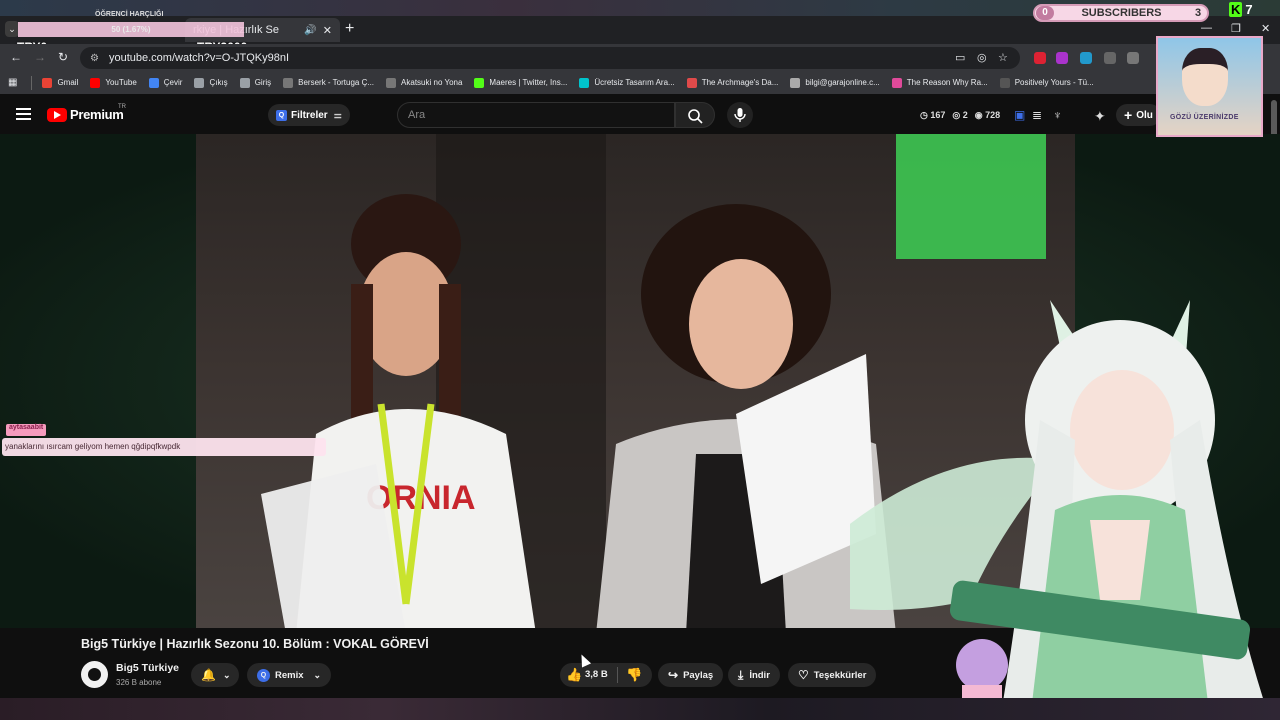 This screenshot has height=720, width=1280. Describe the element at coordinates (1206, 28) in the screenshot. I see `minimize-icon: —` at that location.